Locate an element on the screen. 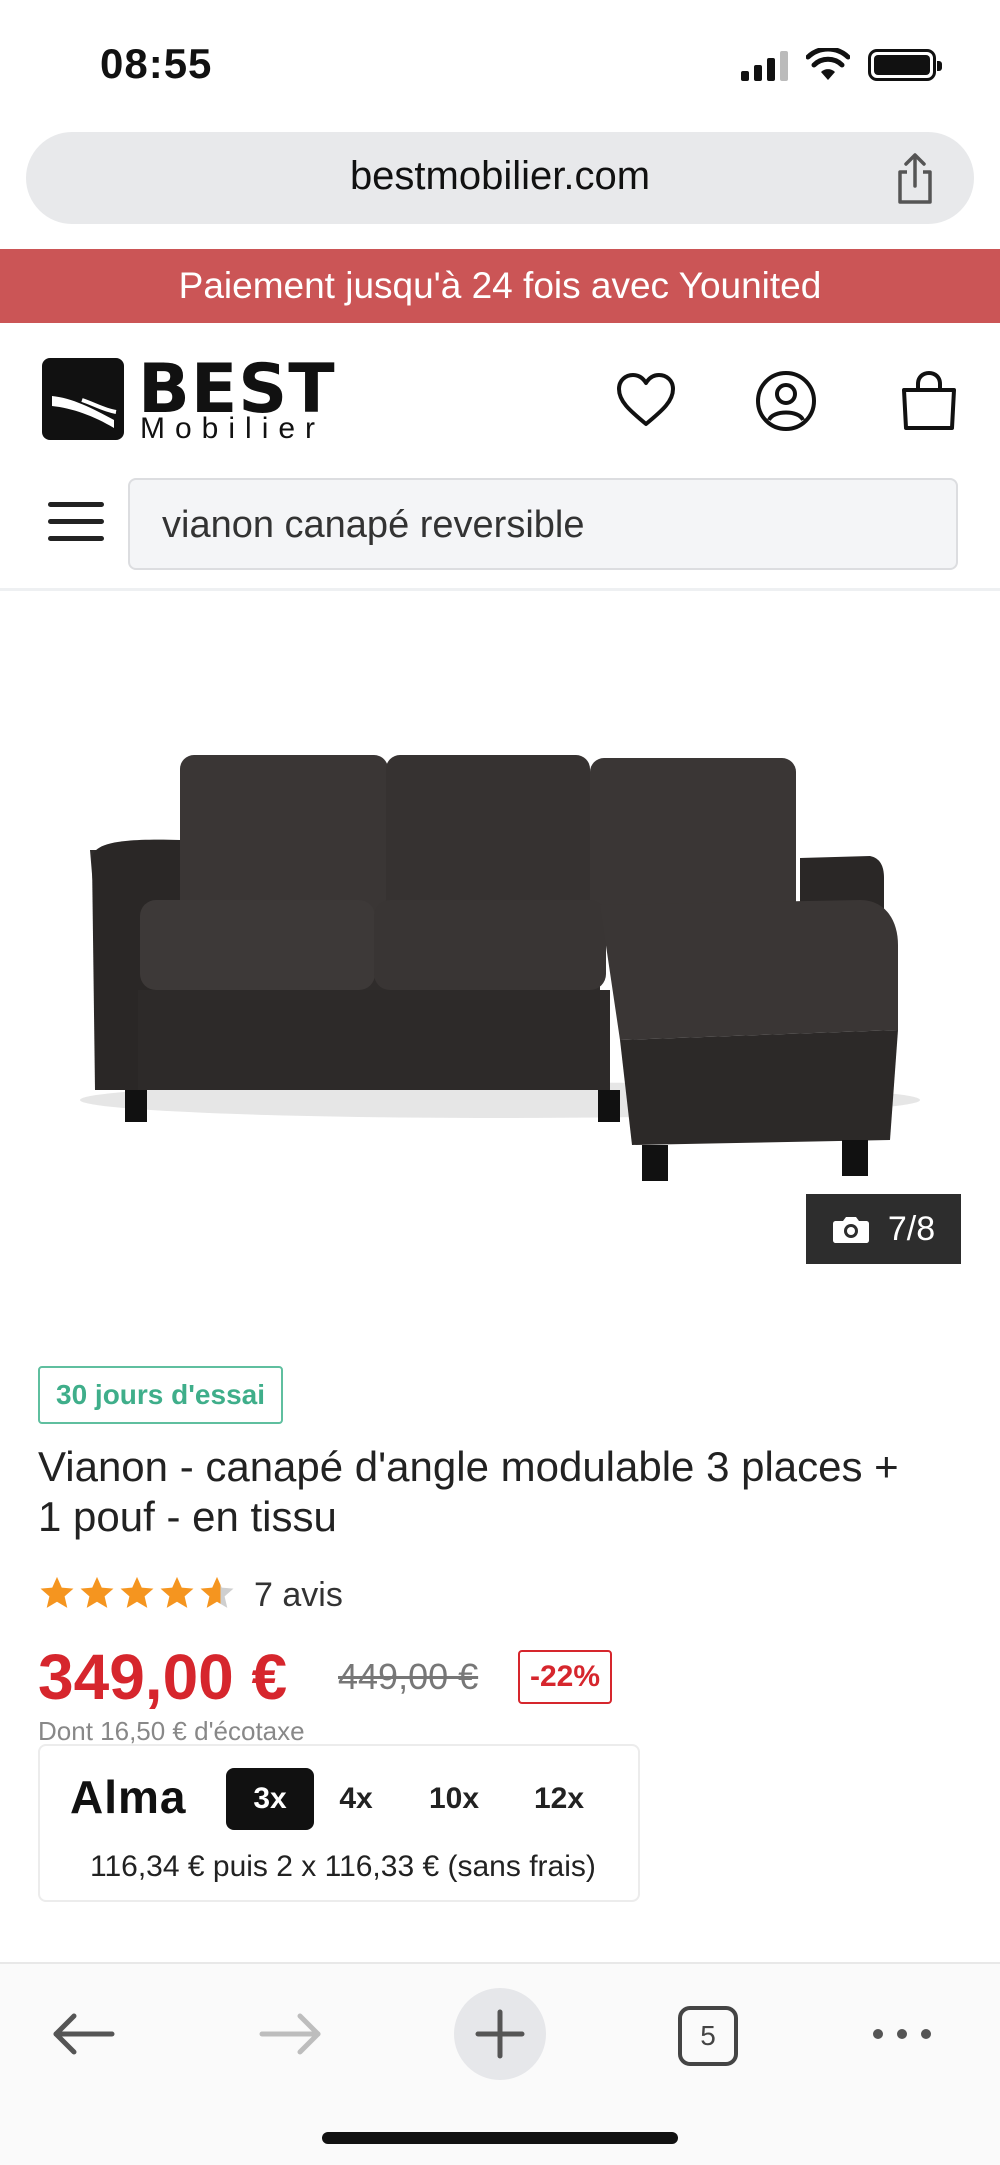 The height and width of the screenshot is (2165, 1000). camera-icon is located at coordinates (850, 1230).